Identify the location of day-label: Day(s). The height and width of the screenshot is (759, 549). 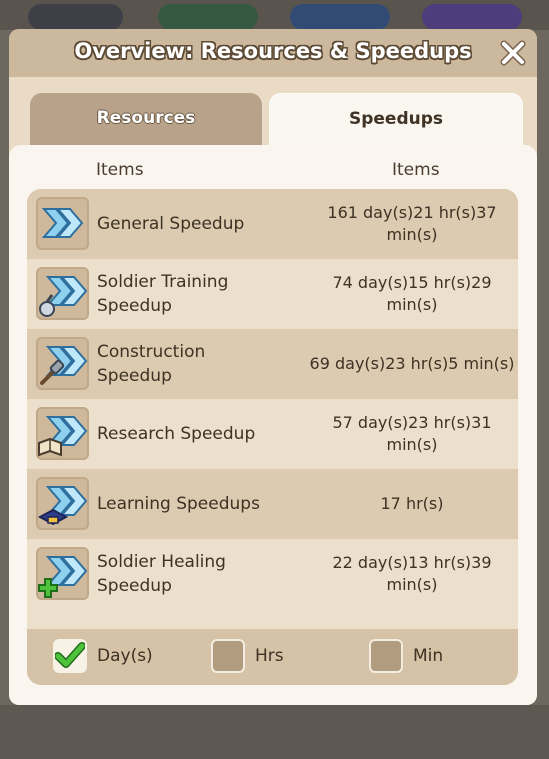
(125, 656).